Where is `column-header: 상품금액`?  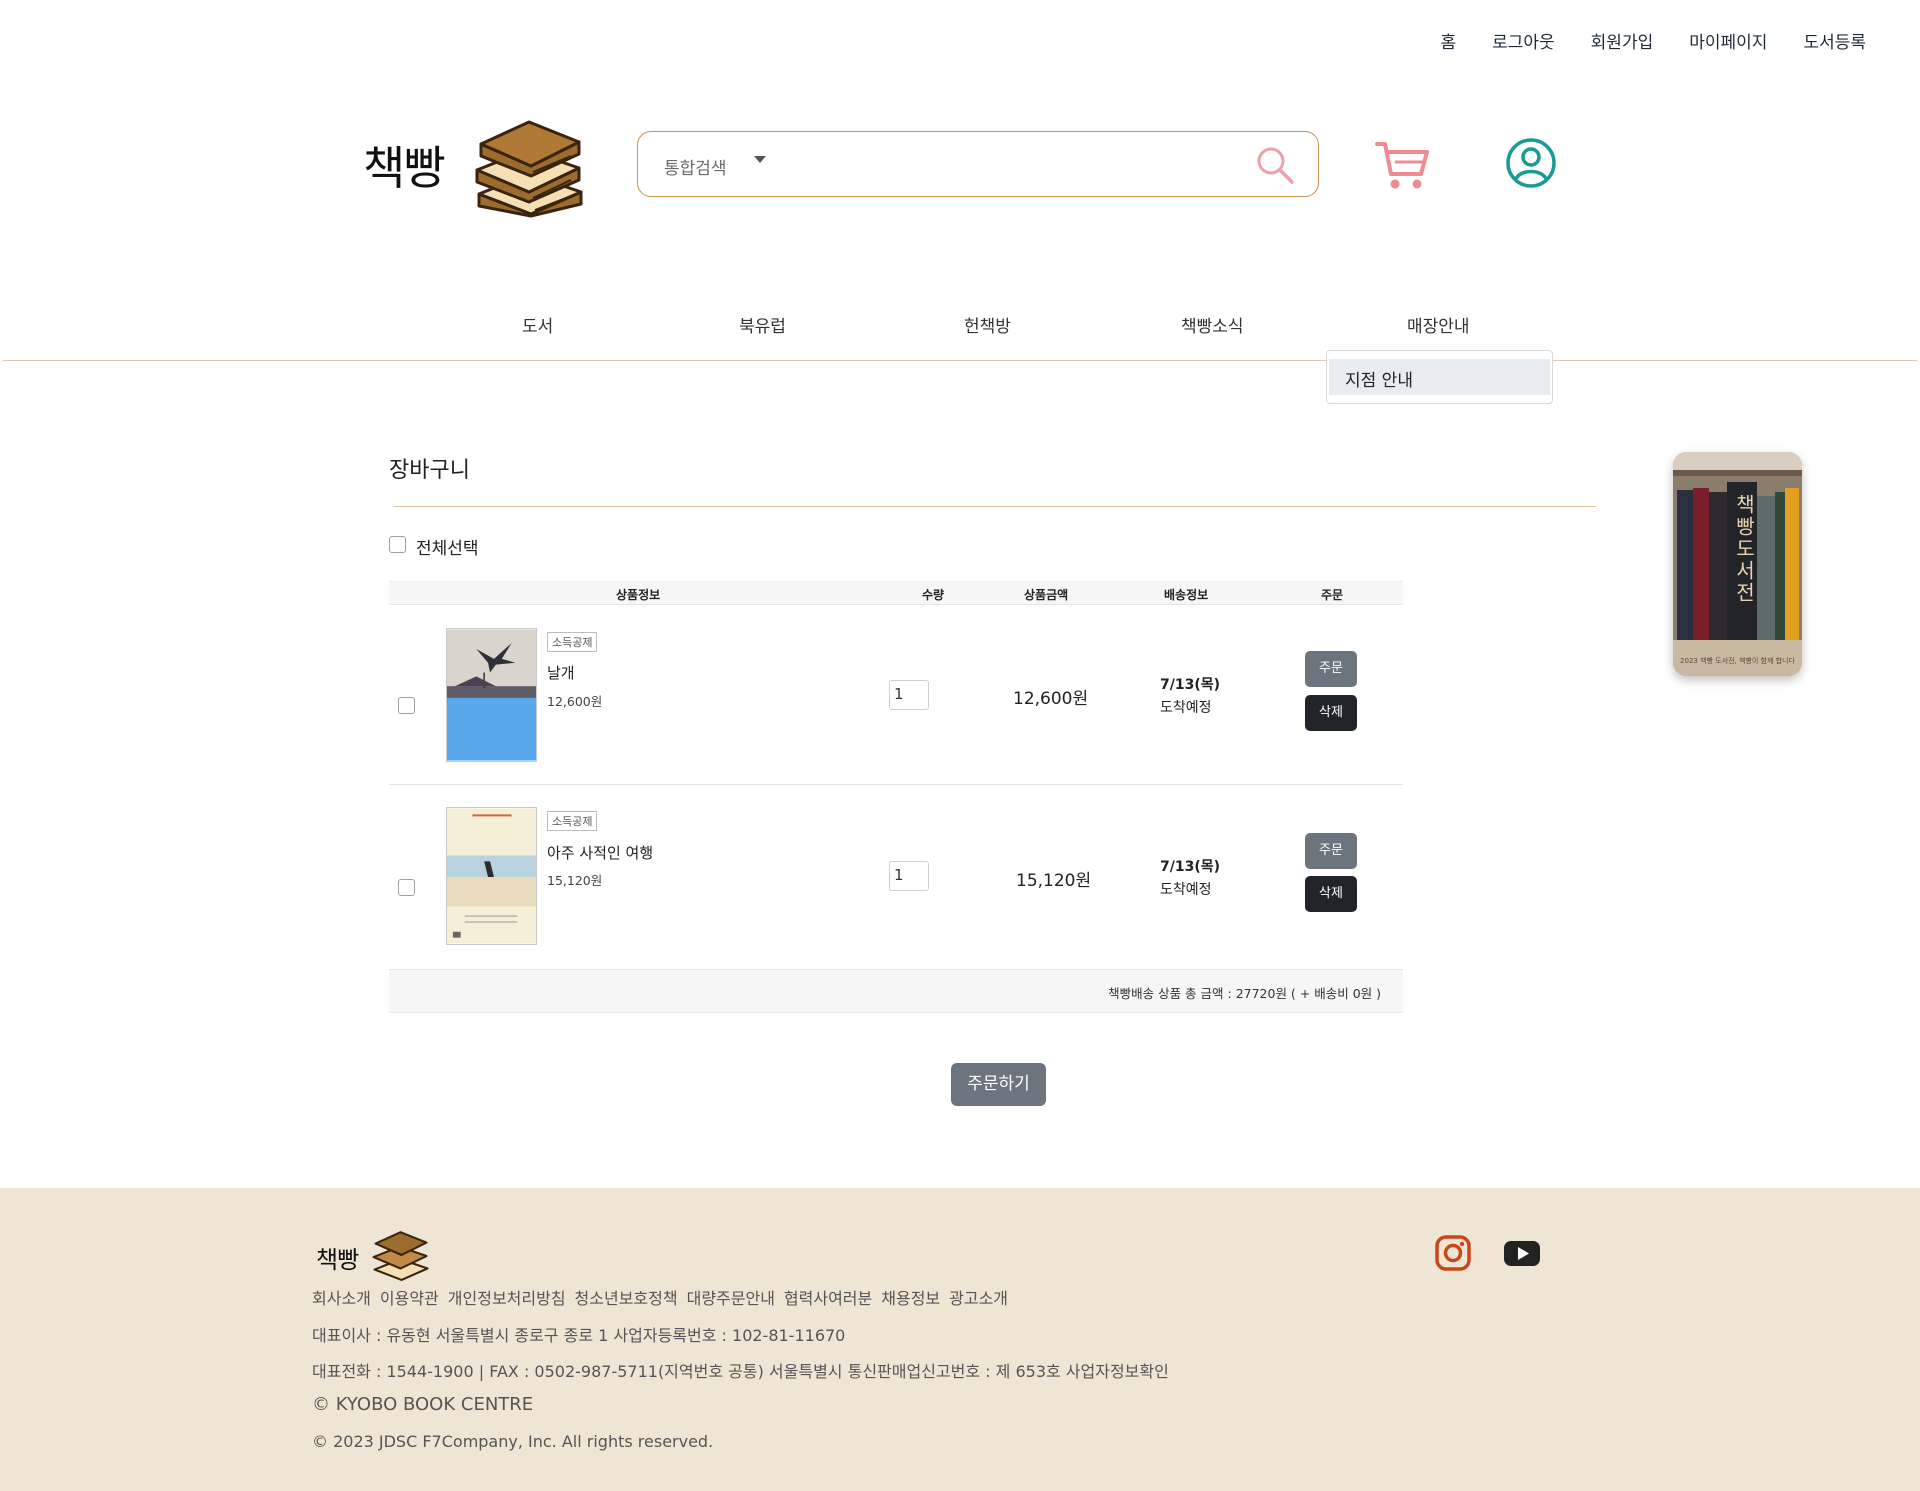 column-header: 상품금액 is located at coordinates (1046, 595).